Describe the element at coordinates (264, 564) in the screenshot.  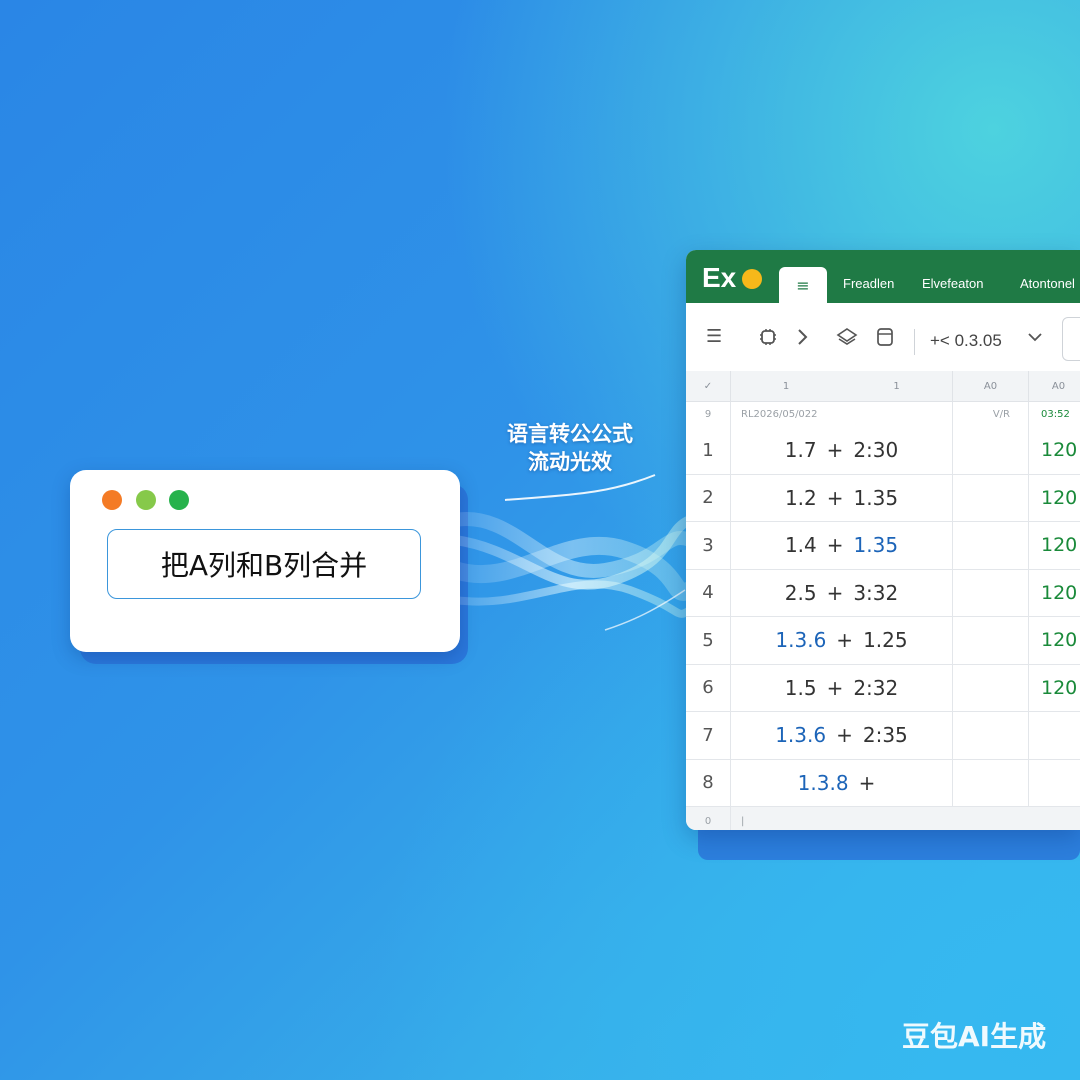
I see `prompt-input: 把A列和B列合并` at that location.